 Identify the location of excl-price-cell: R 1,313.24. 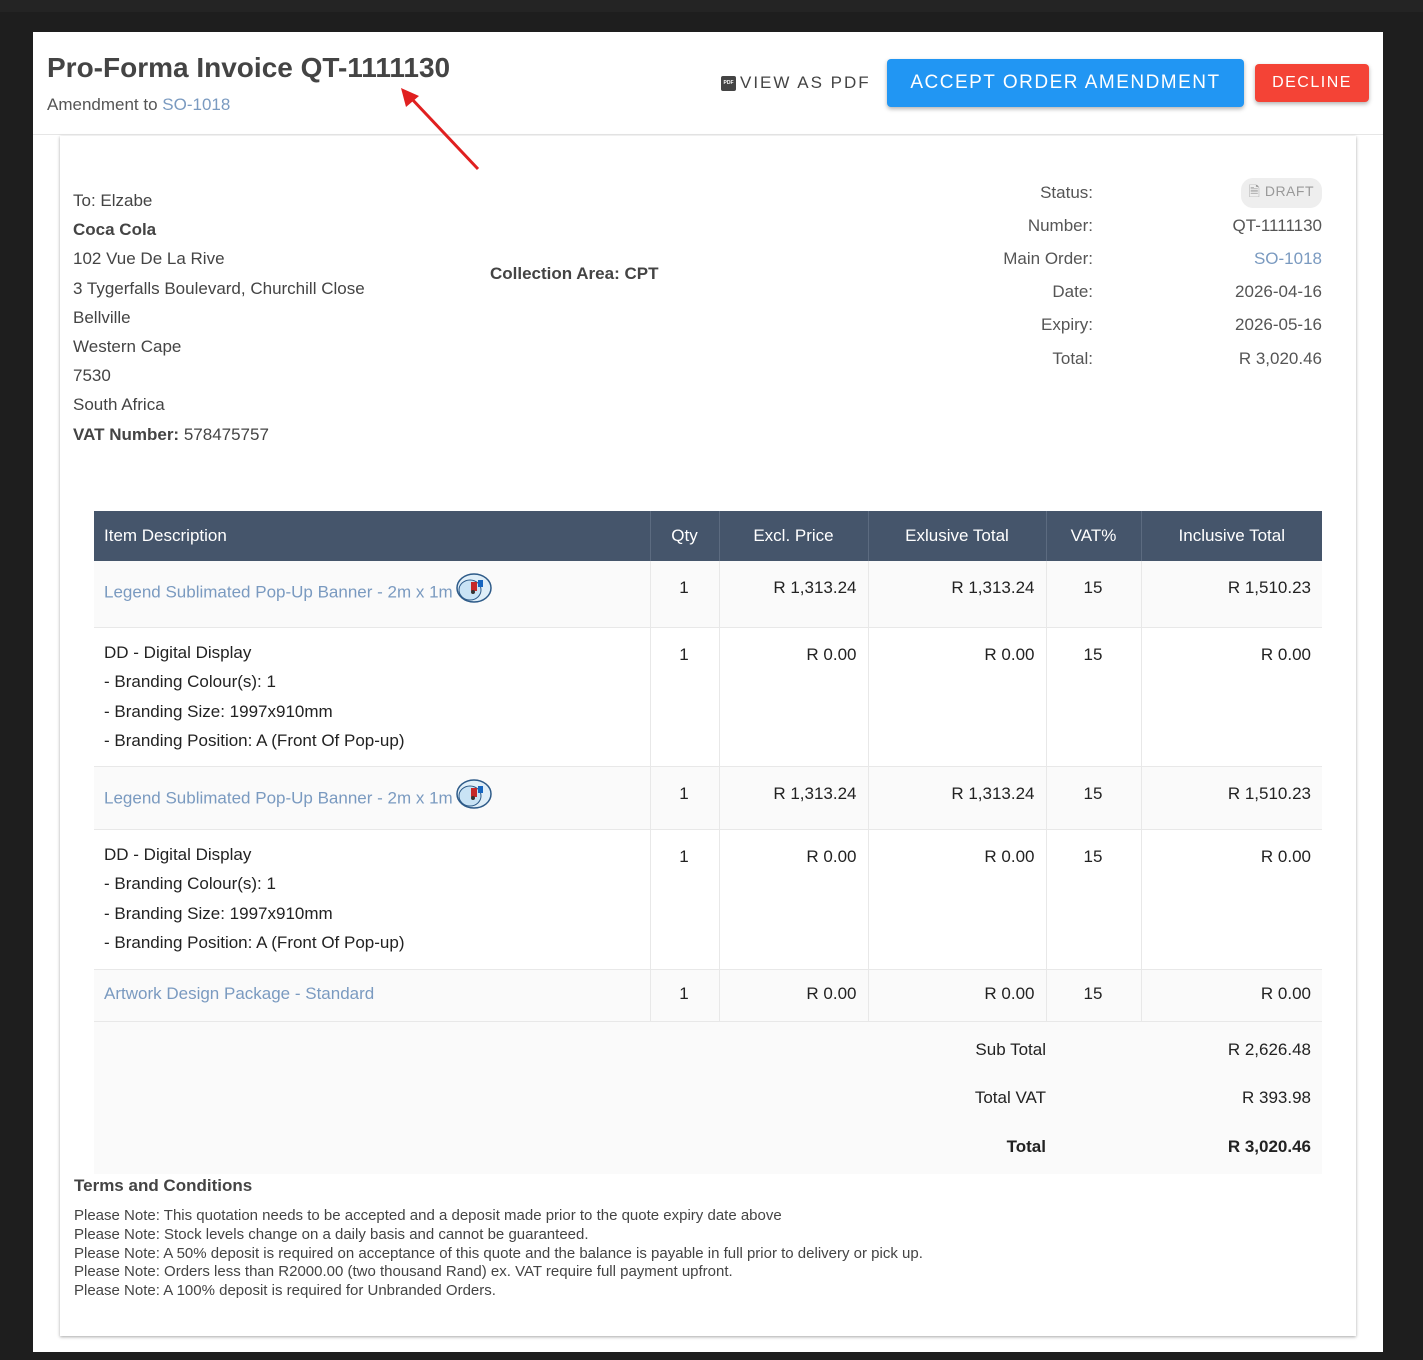
(794, 594).